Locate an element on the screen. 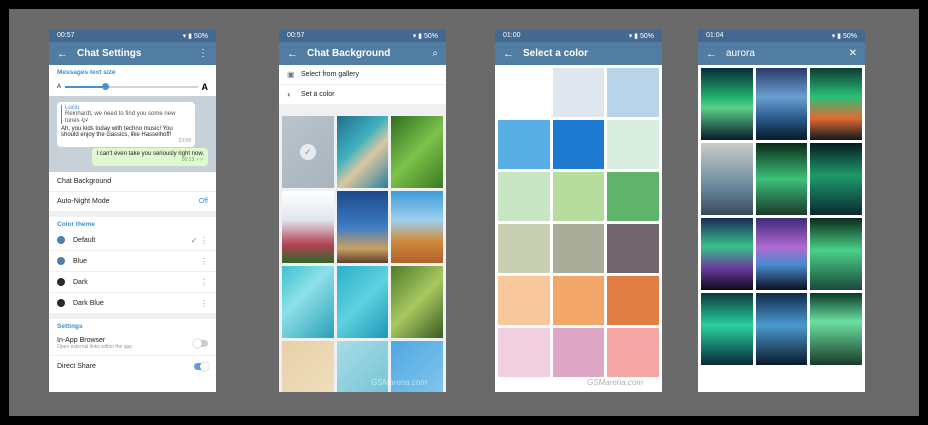 This screenshot has width=928, height=425. slider-knob is located at coordinates (105, 86).